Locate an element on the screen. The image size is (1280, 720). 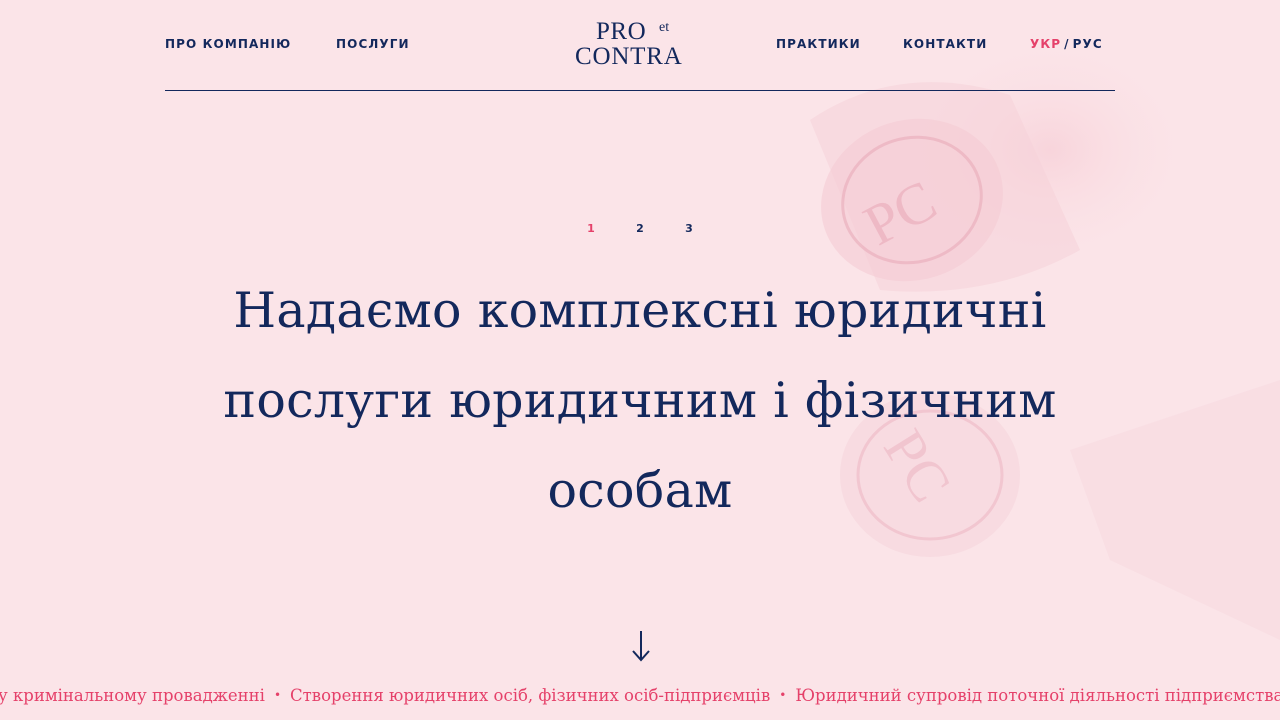
language-option-ukr: УКР is located at coordinates (1045, 44).